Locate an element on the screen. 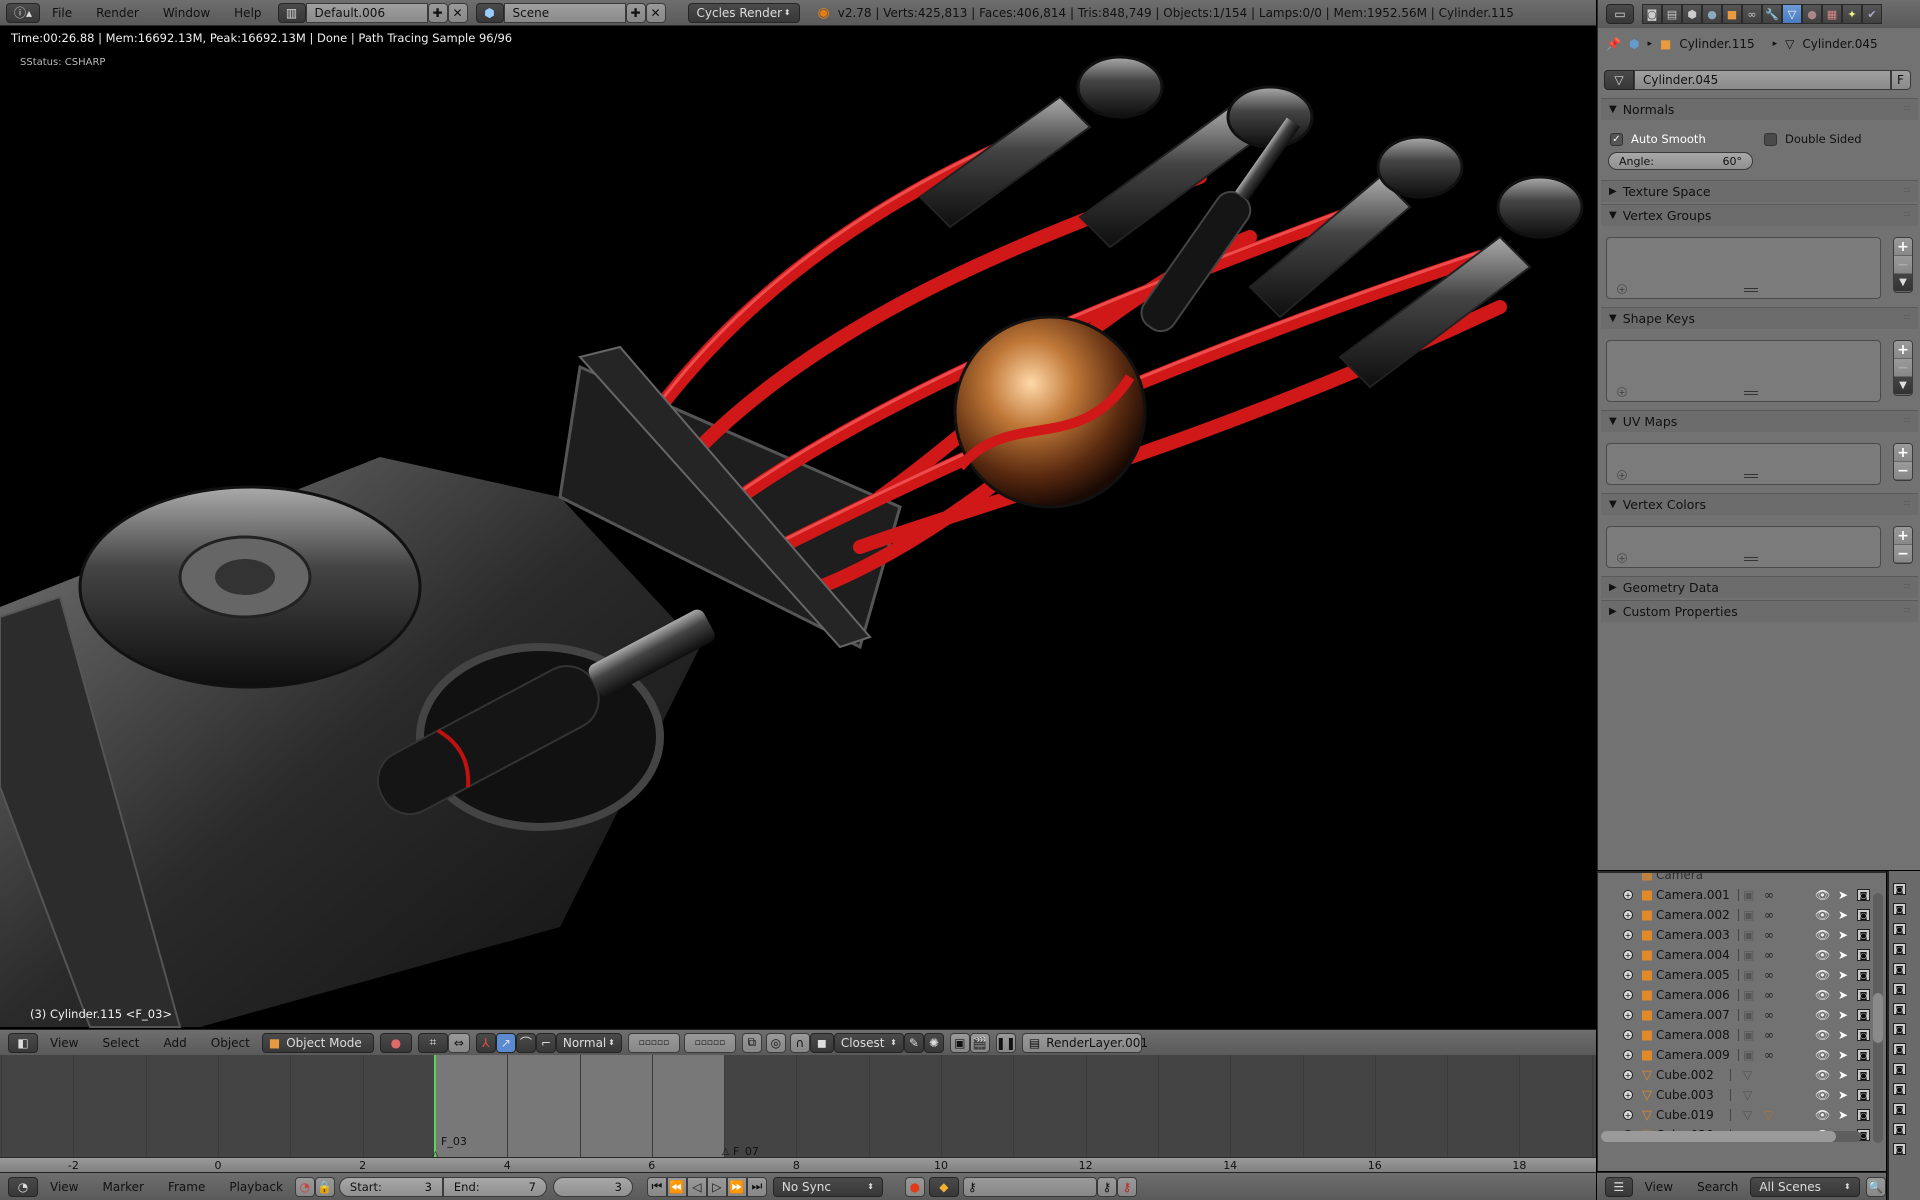 The width and height of the screenshot is (1920, 1200). current-frame-field: 3 is located at coordinates (592, 1186).